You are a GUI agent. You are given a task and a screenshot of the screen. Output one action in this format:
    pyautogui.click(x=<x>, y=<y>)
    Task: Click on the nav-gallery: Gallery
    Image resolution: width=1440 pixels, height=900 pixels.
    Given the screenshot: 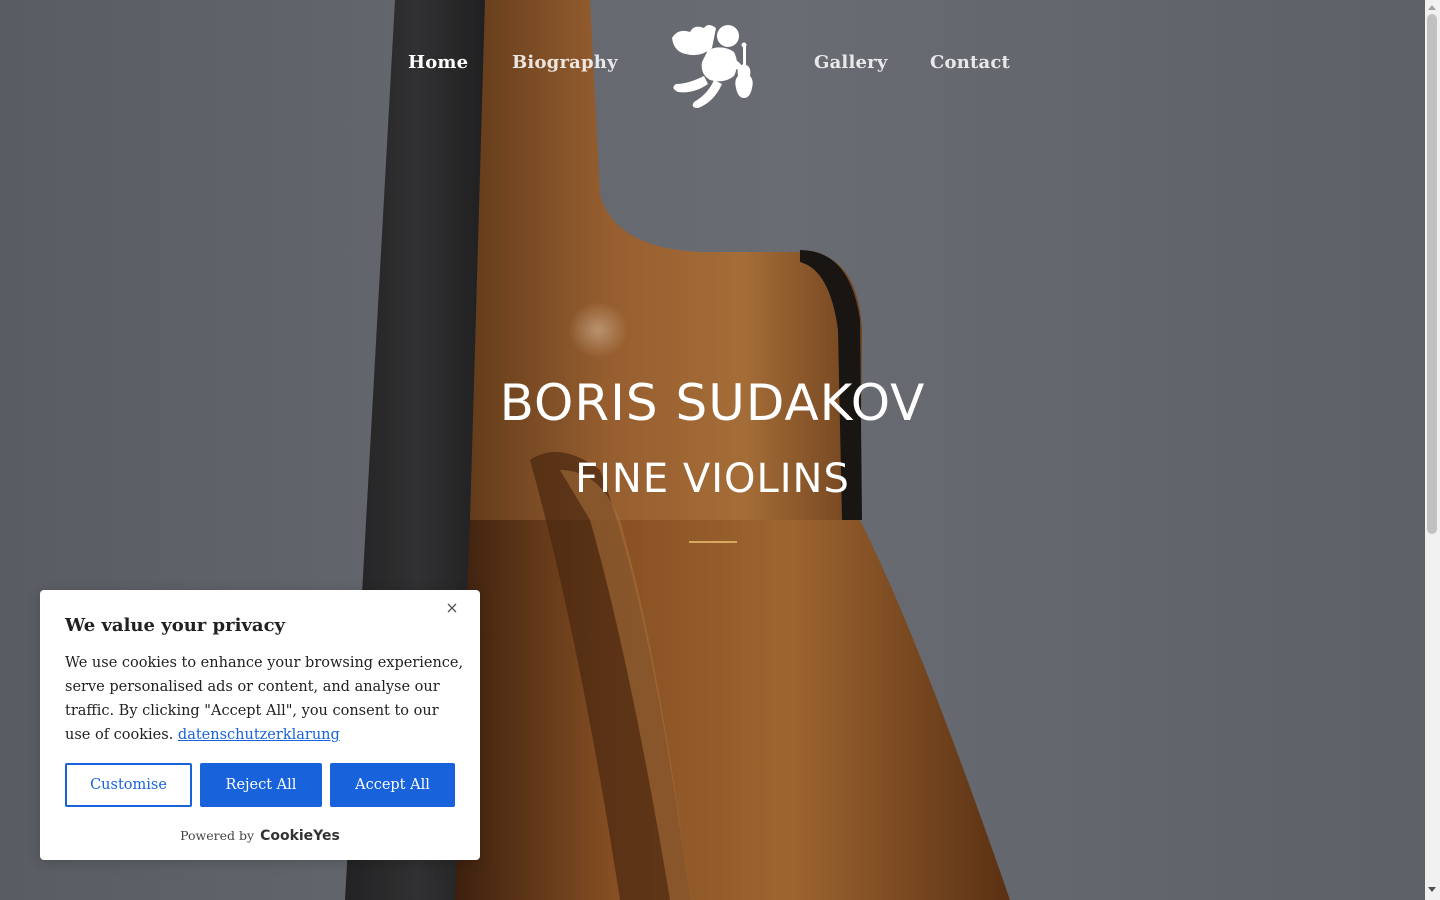 What is the action you would take?
    pyautogui.click(x=851, y=62)
    